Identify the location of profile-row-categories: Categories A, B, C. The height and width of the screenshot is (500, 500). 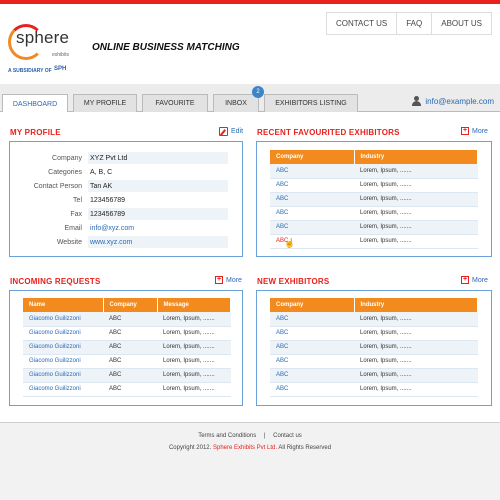
(126, 173).